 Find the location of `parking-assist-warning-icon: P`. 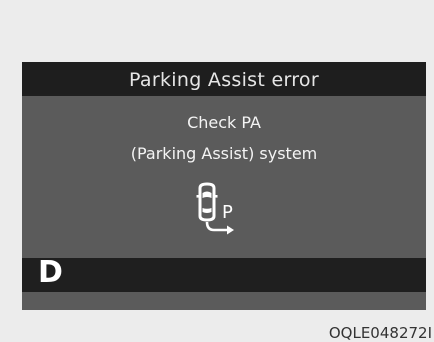

parking-assist-warning-icon: P is located at coordinates (215, 208).